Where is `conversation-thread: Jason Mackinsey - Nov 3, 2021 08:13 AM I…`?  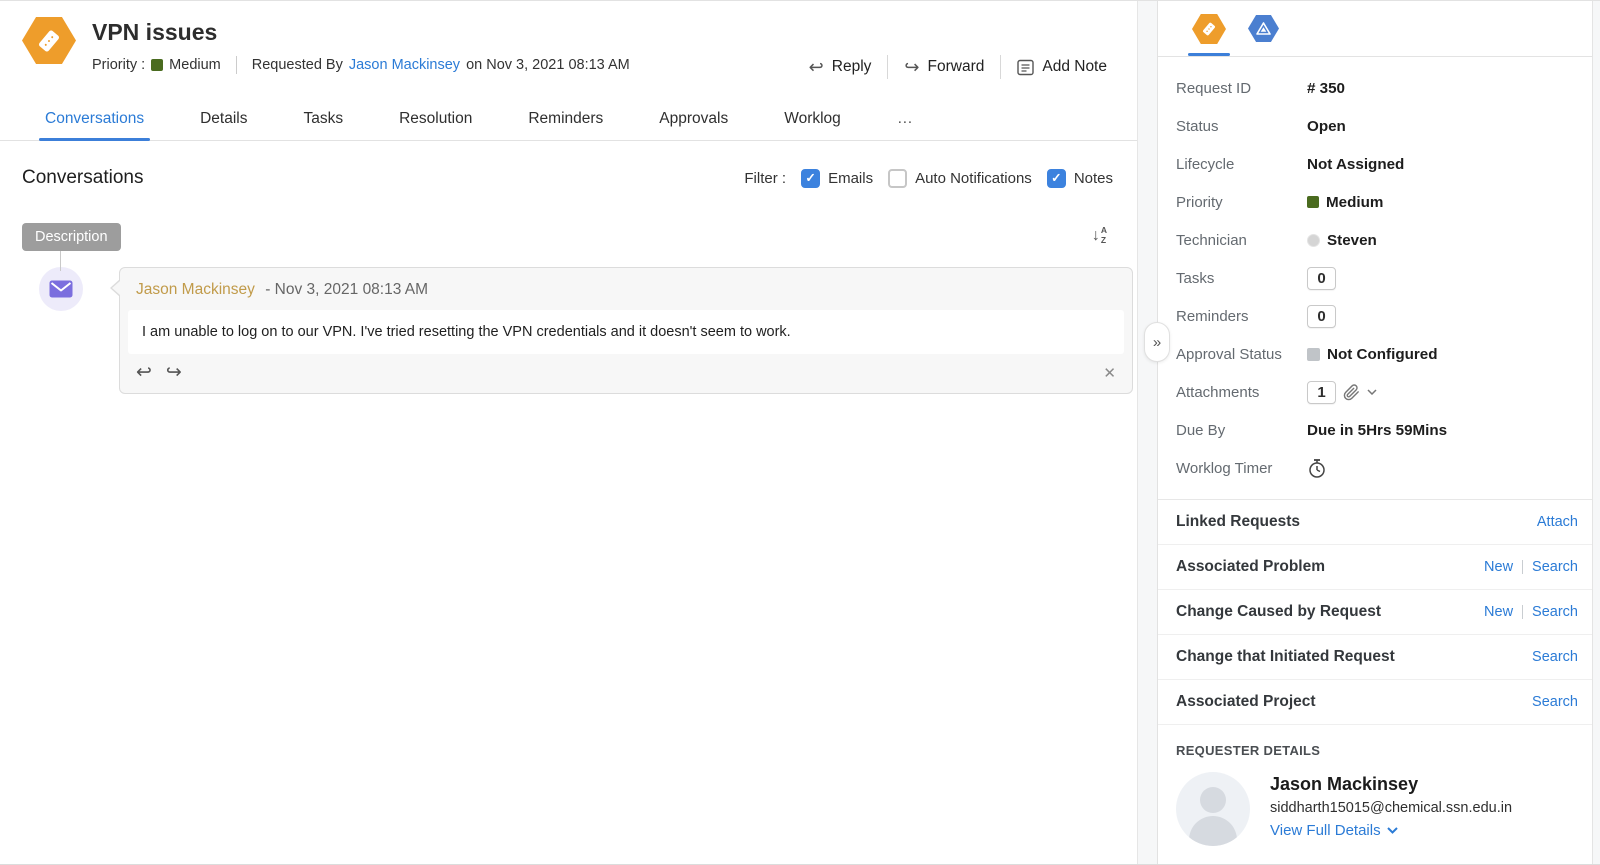
conversation-thread: Jason Mackinsey - Nov 3, 2021 08:13 AM I… is located at coordinates (579, 331).